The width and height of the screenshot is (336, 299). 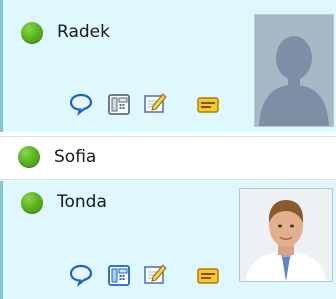 What do you see at coordinates (82, 202) in the screenshot?
I see `contact-name: Tonda` at bounding box center [82, 202].